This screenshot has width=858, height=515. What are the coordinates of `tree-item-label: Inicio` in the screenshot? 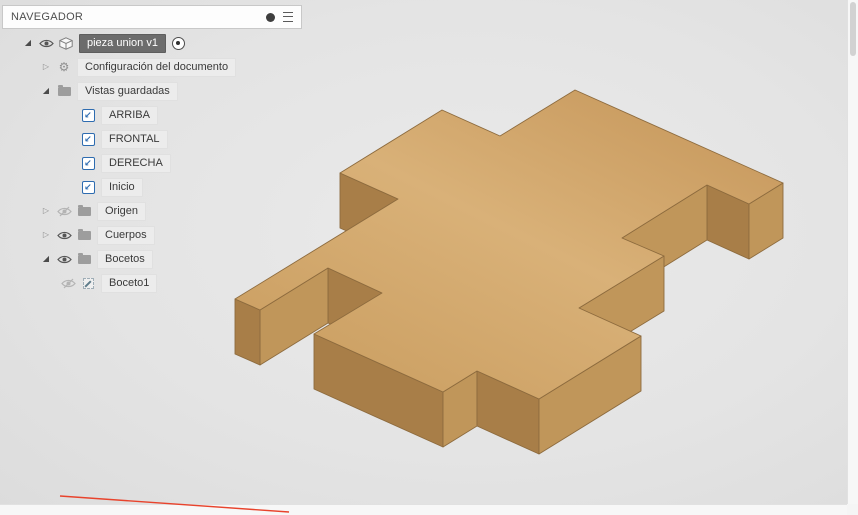 It's located at (122, 187).